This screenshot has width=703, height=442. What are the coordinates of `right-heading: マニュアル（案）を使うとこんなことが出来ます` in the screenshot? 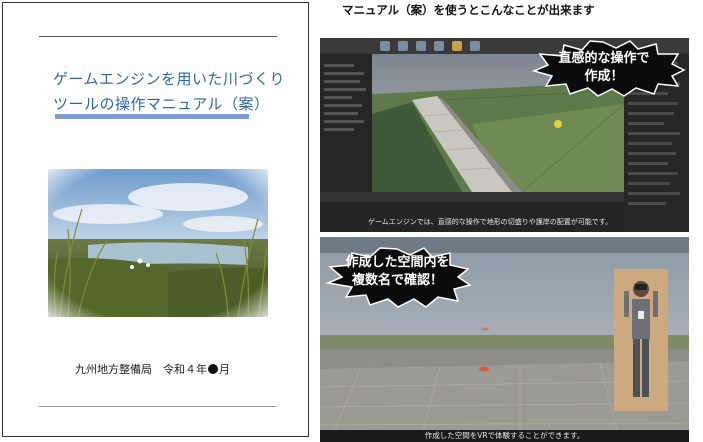 It's located at (468, 10).